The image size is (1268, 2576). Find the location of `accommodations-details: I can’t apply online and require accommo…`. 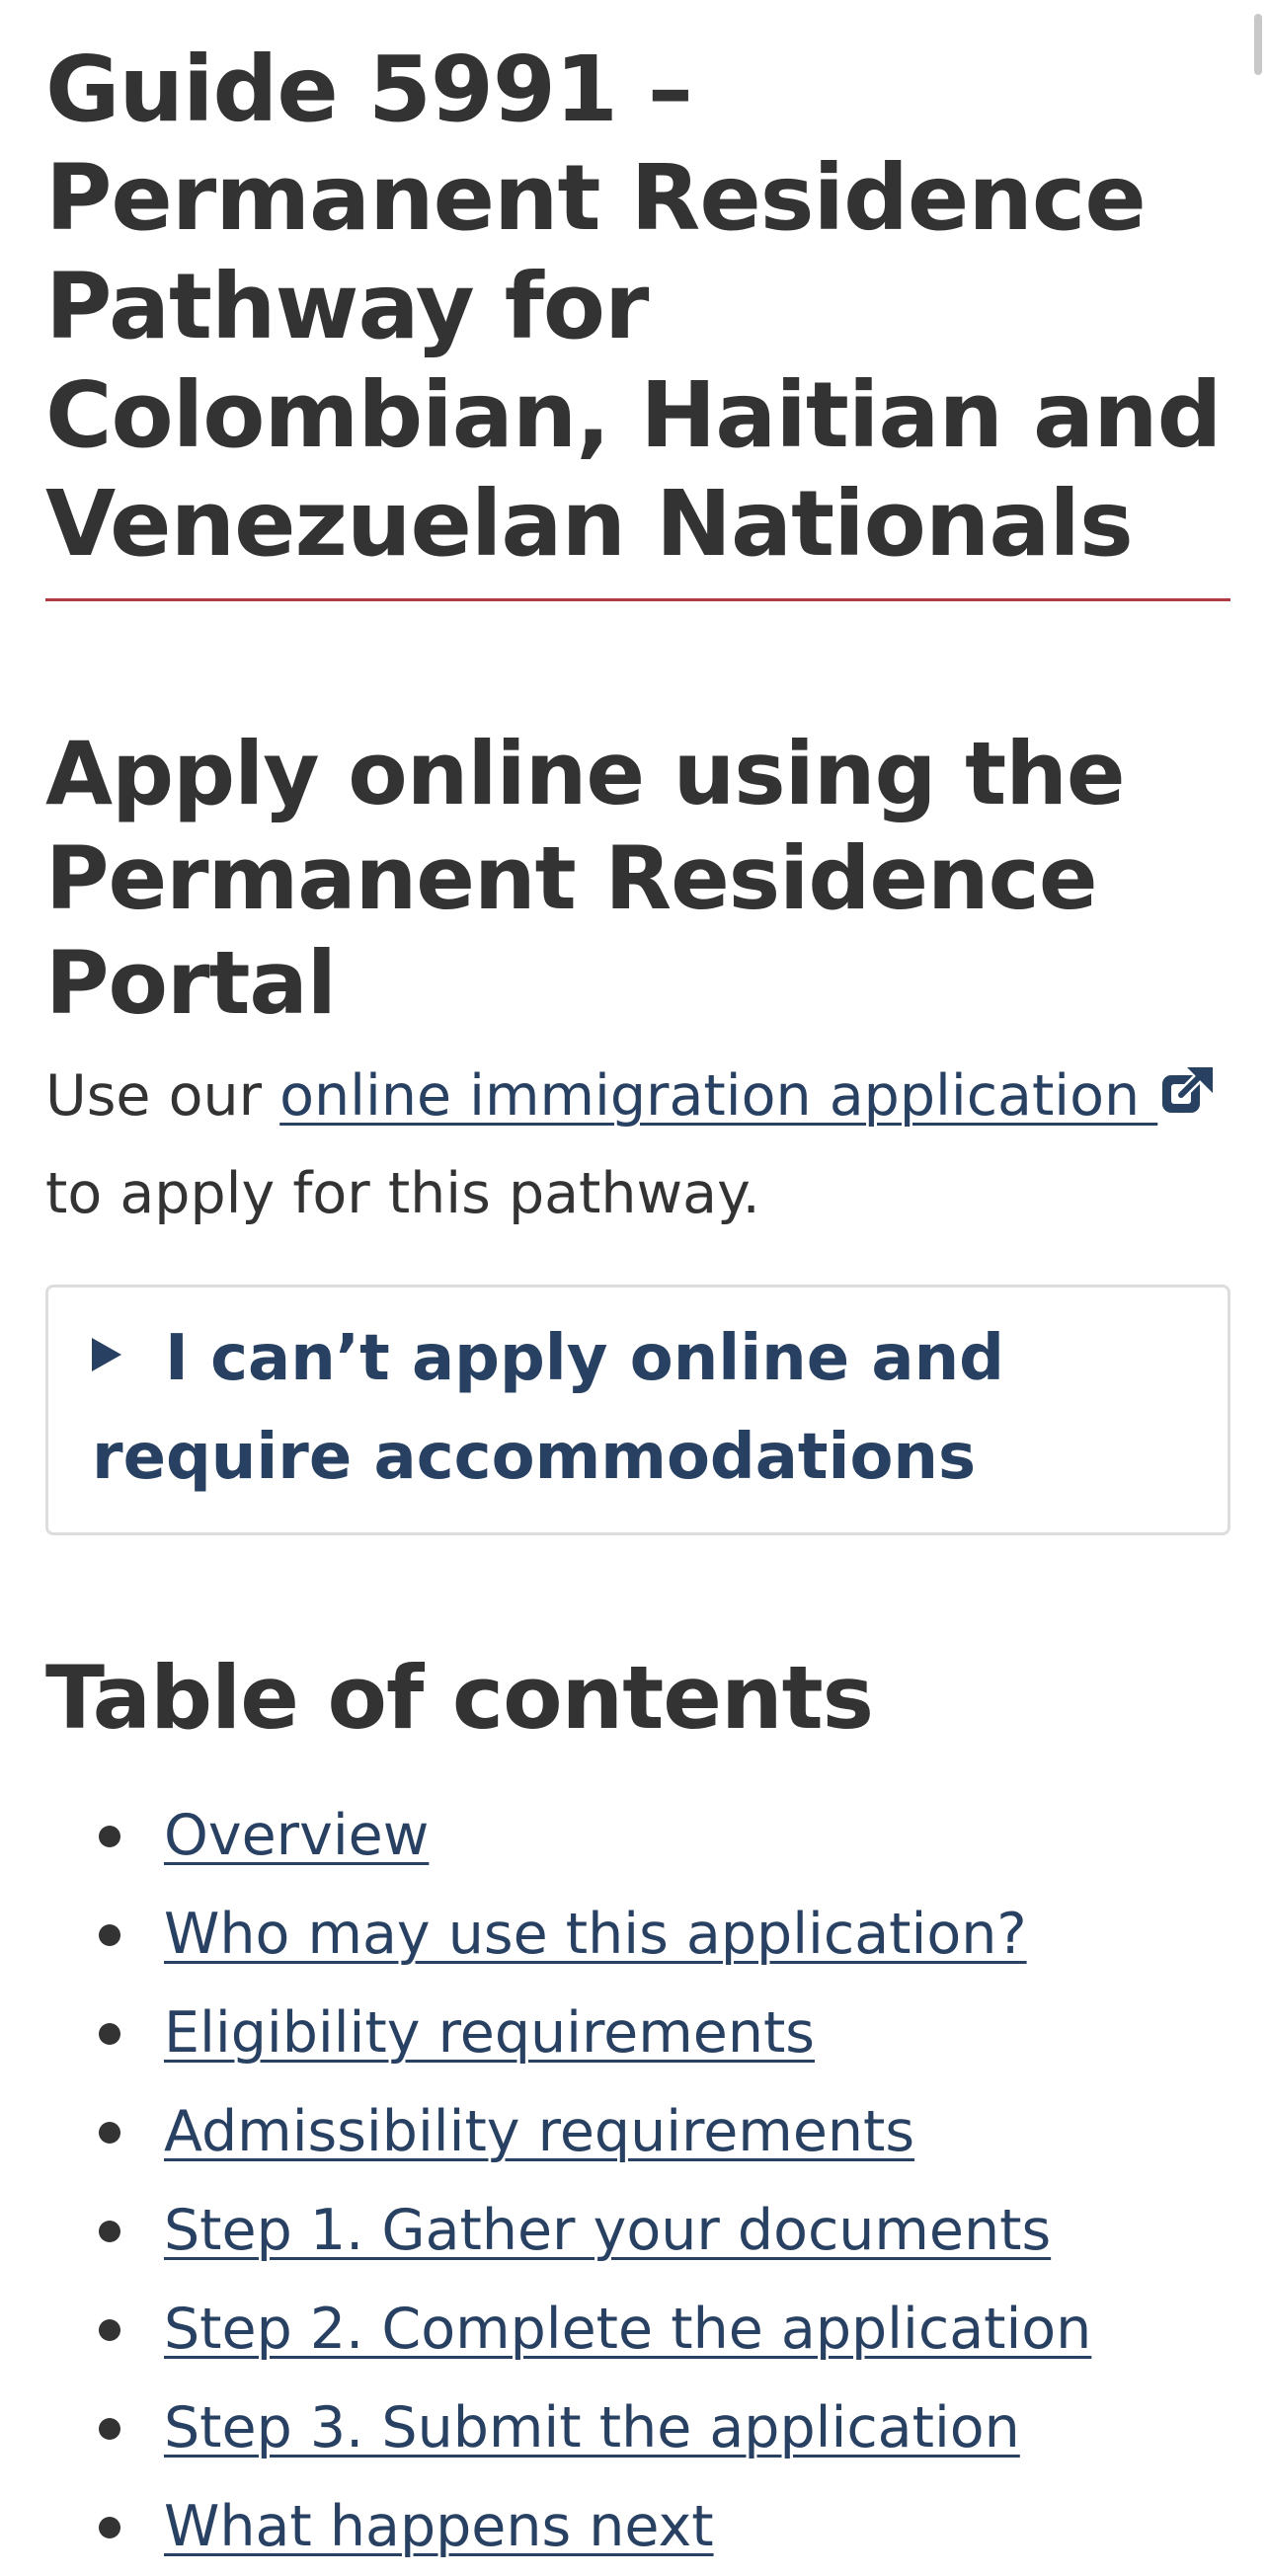

accommodations-details: I can’t apply online and require accommo… is located at coordinates (637, 1410).